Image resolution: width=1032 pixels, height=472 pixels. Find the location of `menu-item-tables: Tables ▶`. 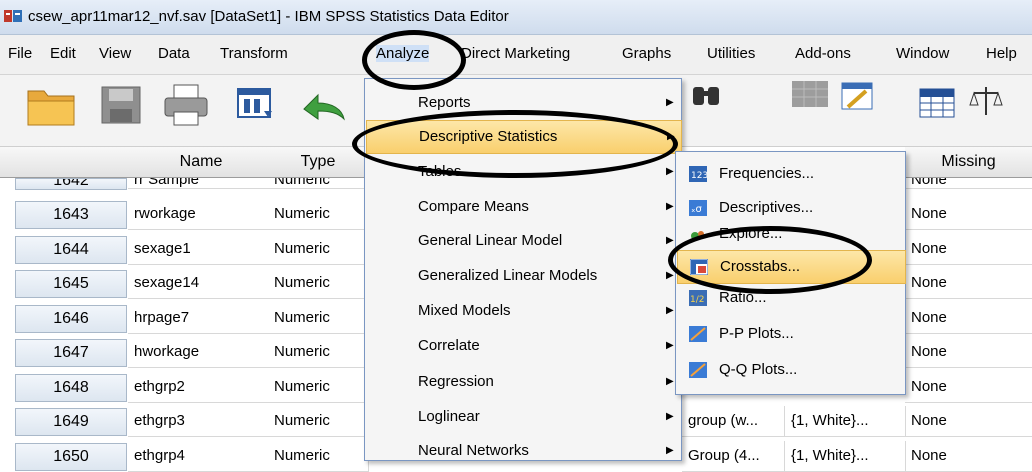

menu-item-tables: Tables ▶ is located at coordinates (523, 172).